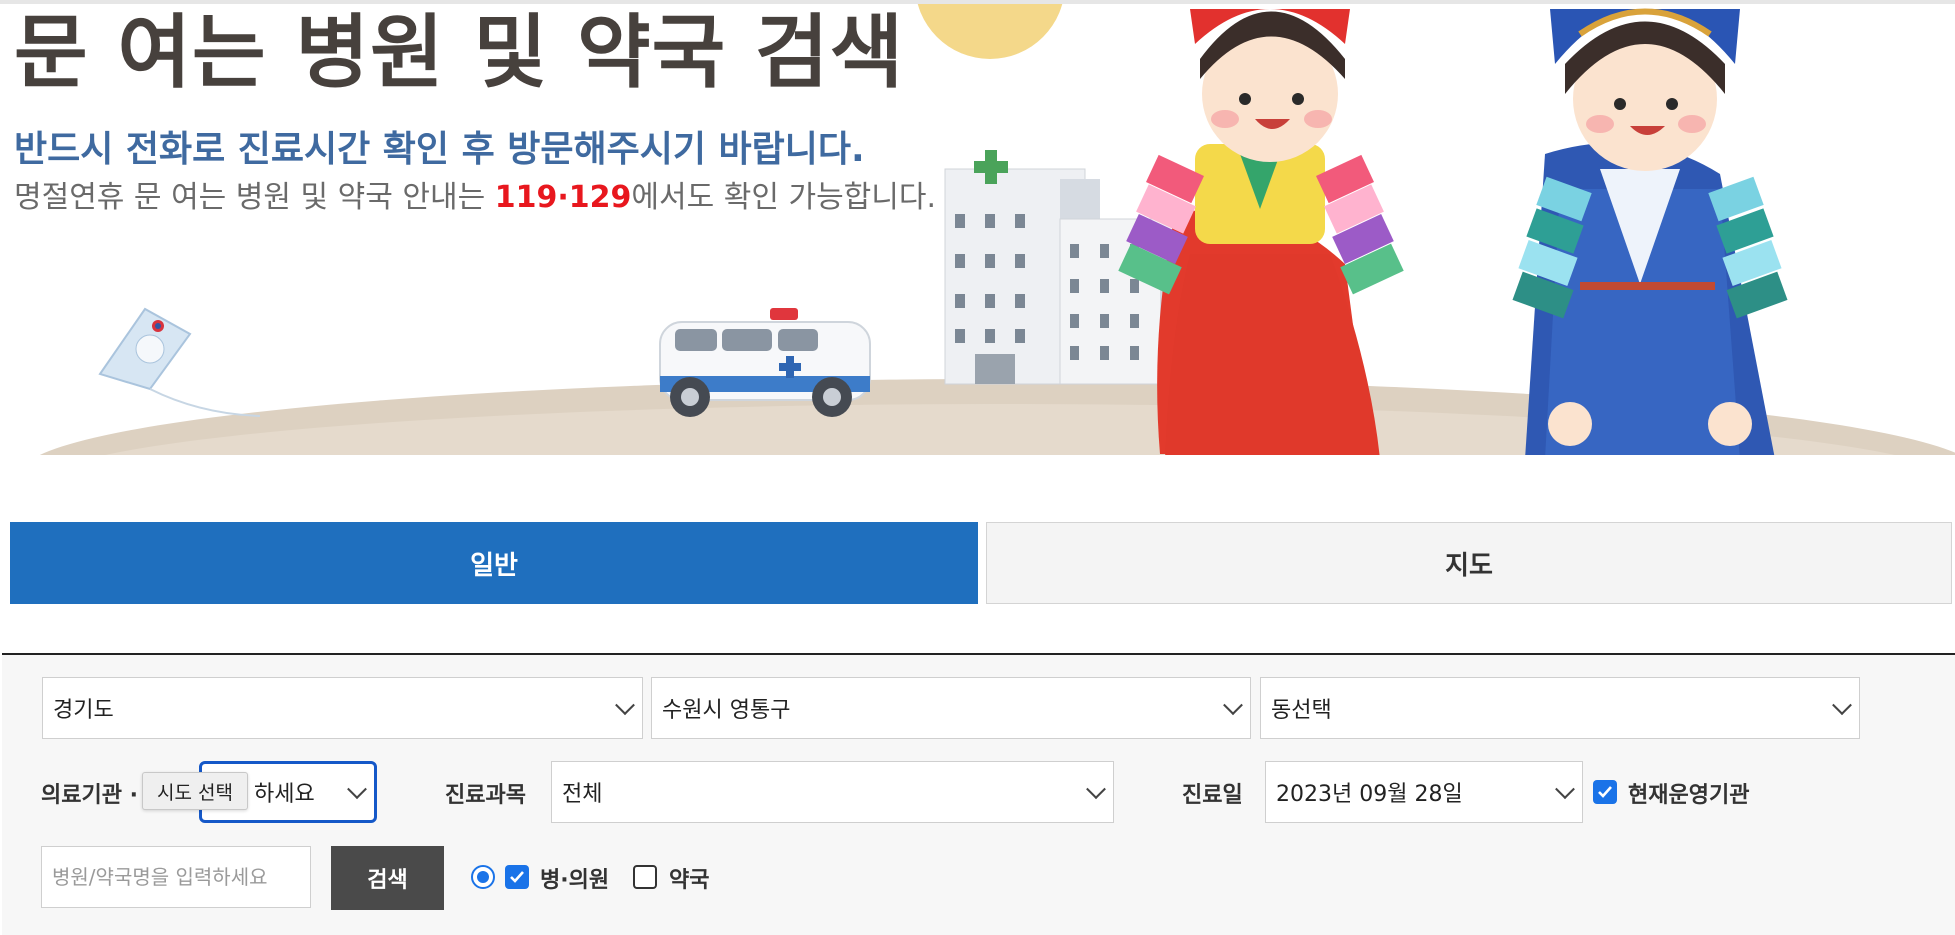 The image size is (1955, 935). What do you see at coordinates (485, 795) in the screenshot?
I see `department-label: 진료과목` at bounding box center [485, 795].